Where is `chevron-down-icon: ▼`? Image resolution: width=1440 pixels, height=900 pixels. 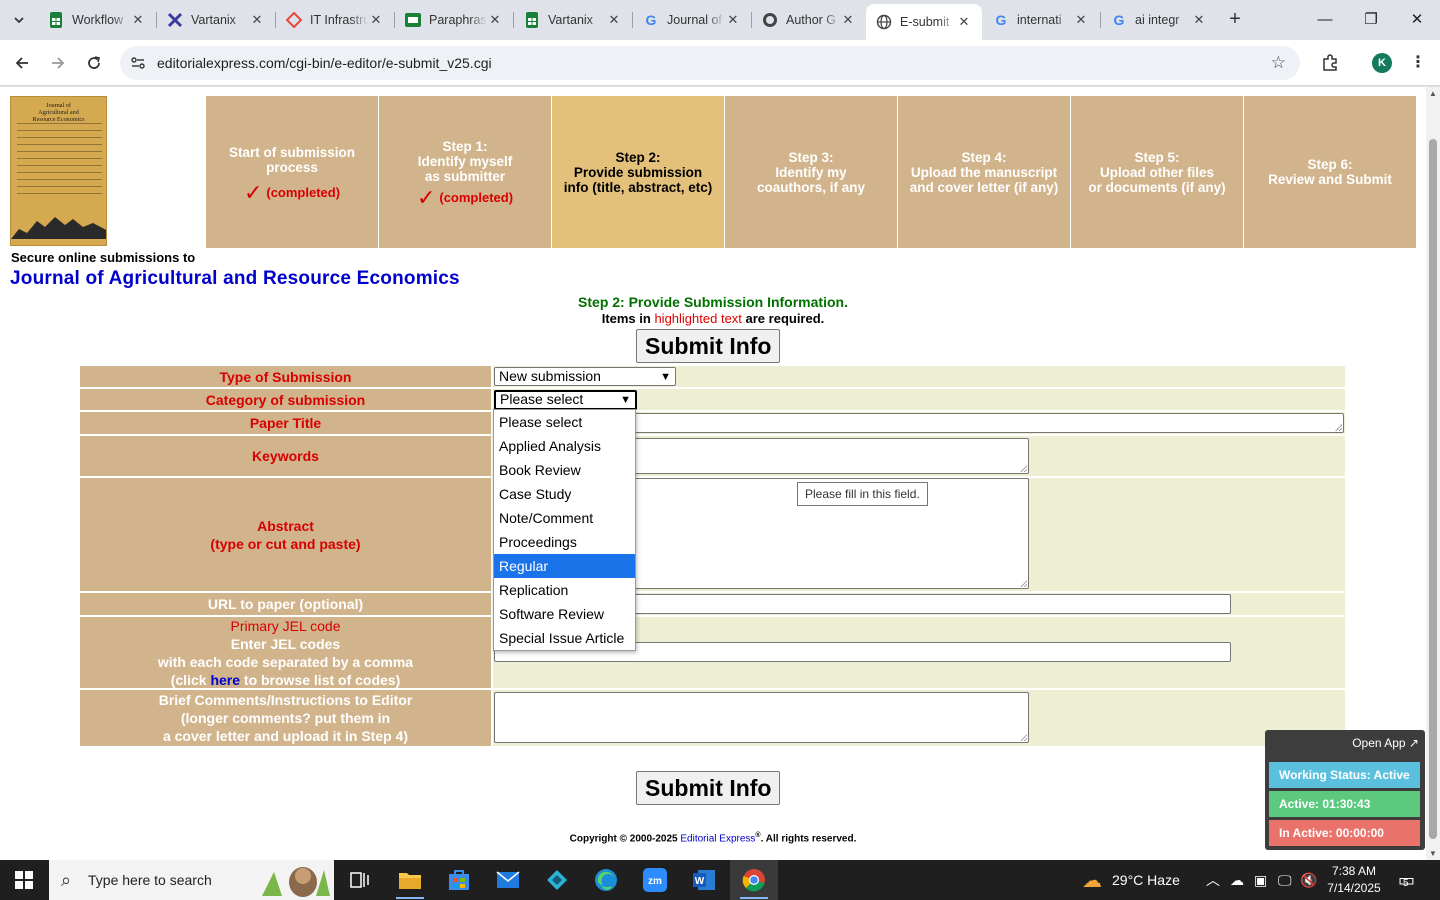
chevron-down-icon: ▼ is located at coordinates (625, 400).